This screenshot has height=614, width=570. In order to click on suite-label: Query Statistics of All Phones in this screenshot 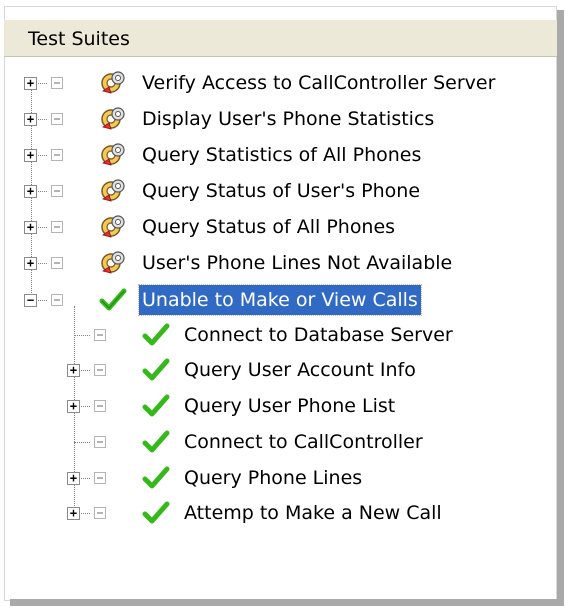, I will do `click(282, 155)`.